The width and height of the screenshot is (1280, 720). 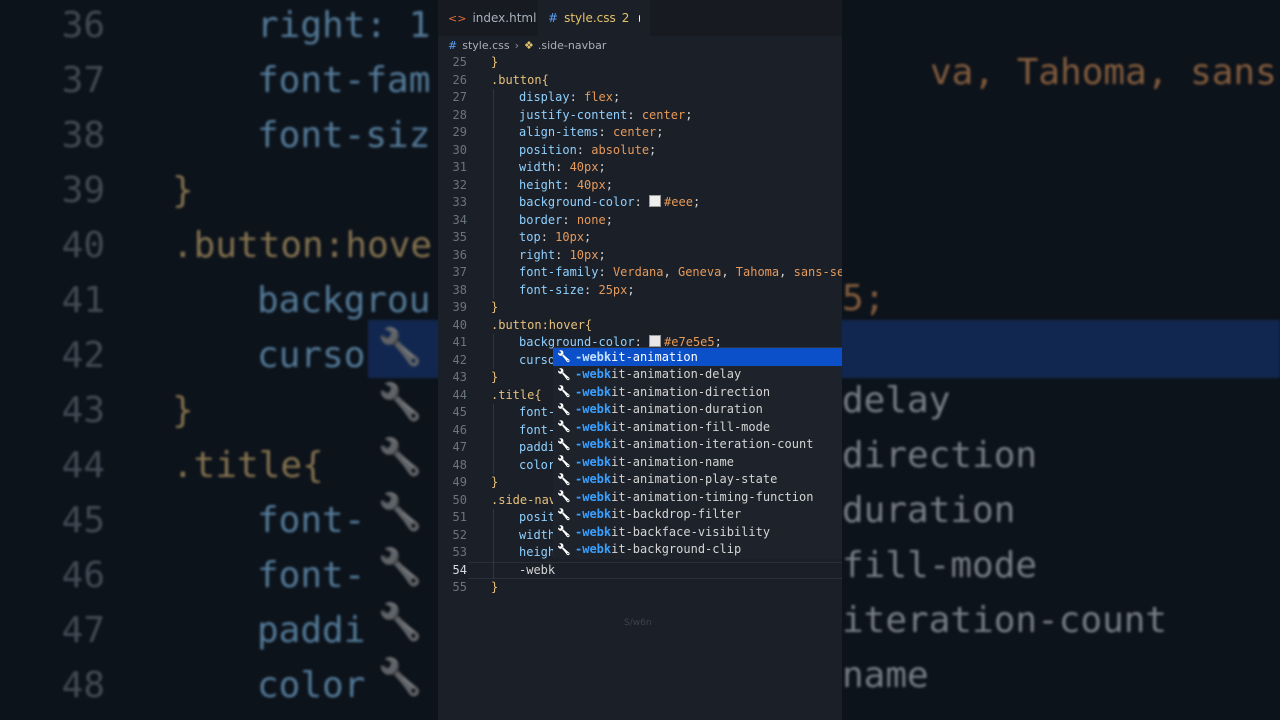 I want to click on code-line: 35 top: 10px;, so click(x=640, y=238).